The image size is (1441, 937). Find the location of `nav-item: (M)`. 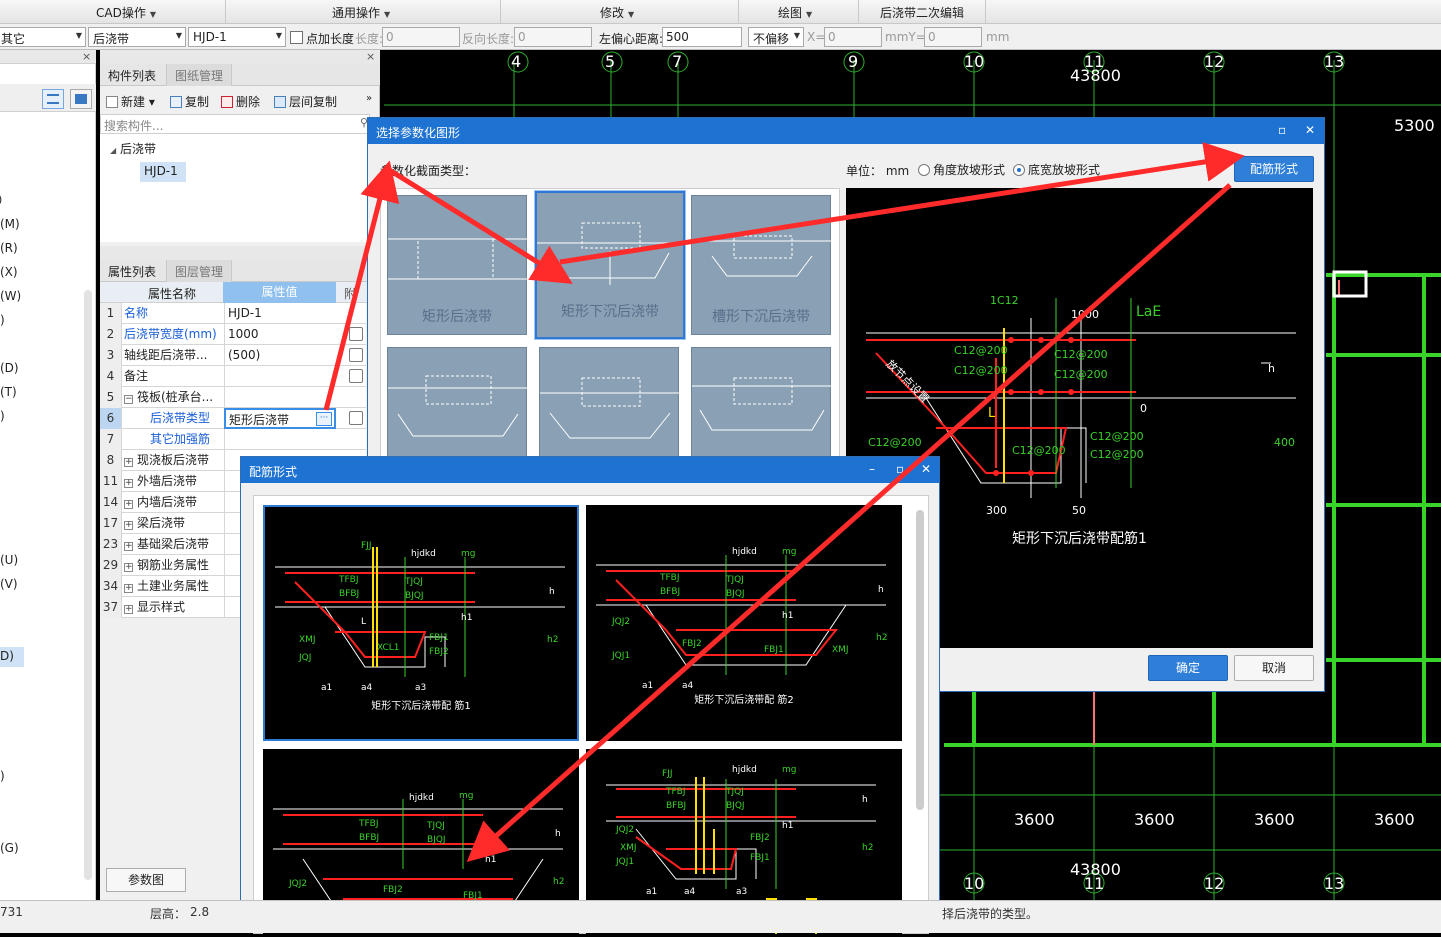

nav-item: (M) is located at coordinates (10, 224).